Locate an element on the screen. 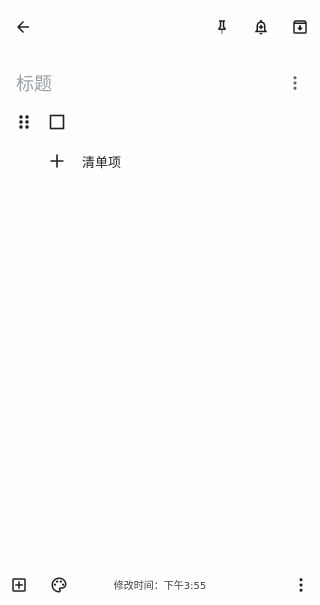 This screenshot has height=605, width=320. archive-icon is located at coordinates (300, 27).